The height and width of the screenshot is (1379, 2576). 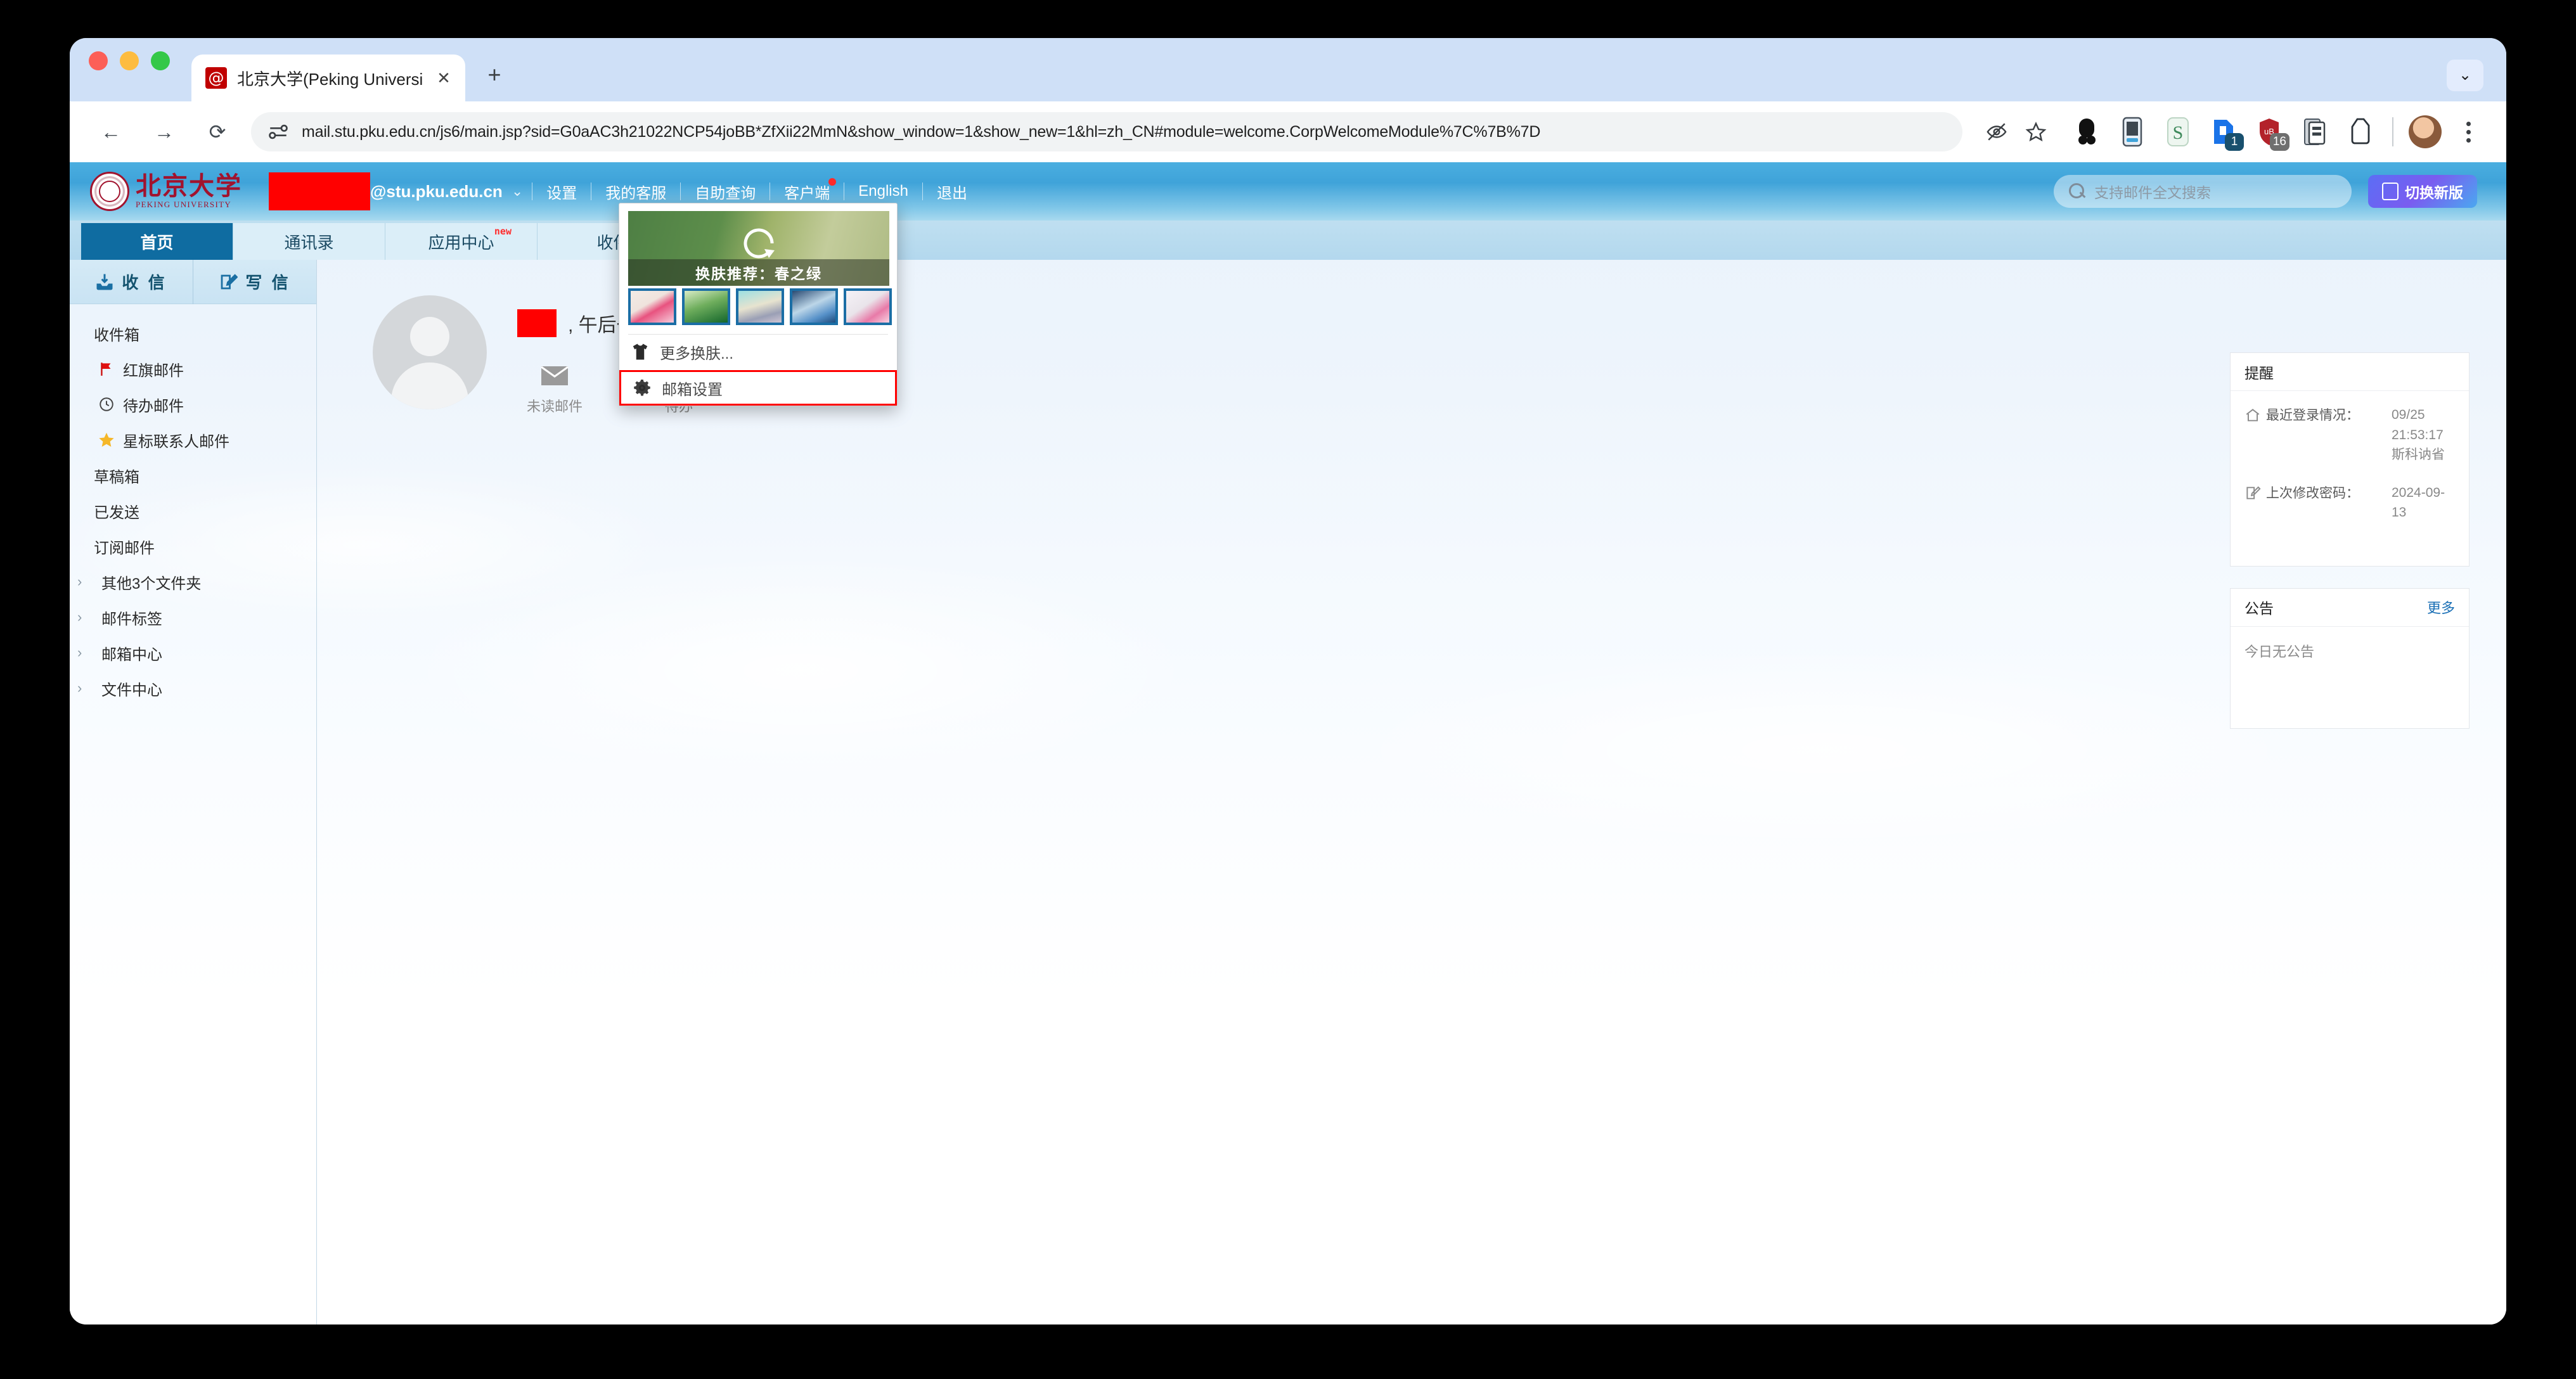 I want to click on sidebar-item-mailbox-center: › 邮箱中心, so click(x=193, y=653).